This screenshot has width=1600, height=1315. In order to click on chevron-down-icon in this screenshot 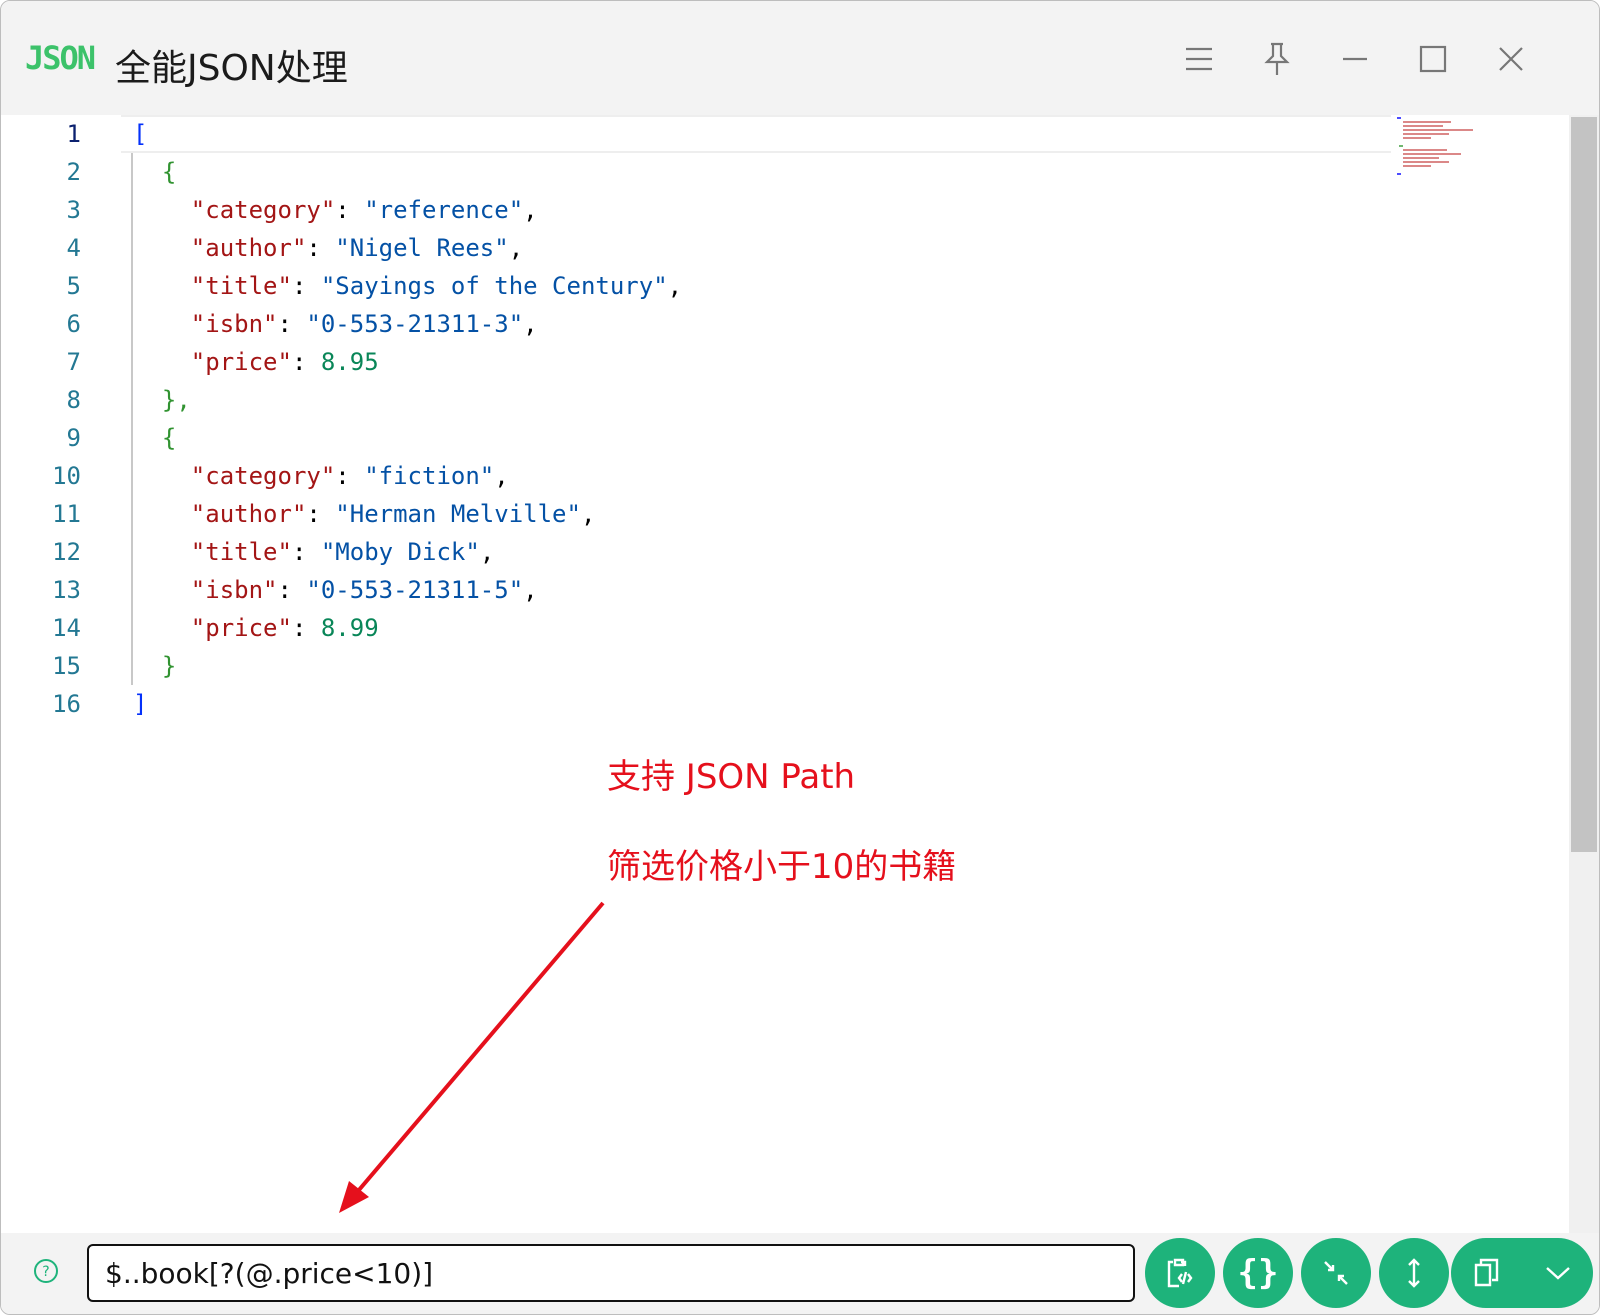, I will do `click(1557, 1273)`.